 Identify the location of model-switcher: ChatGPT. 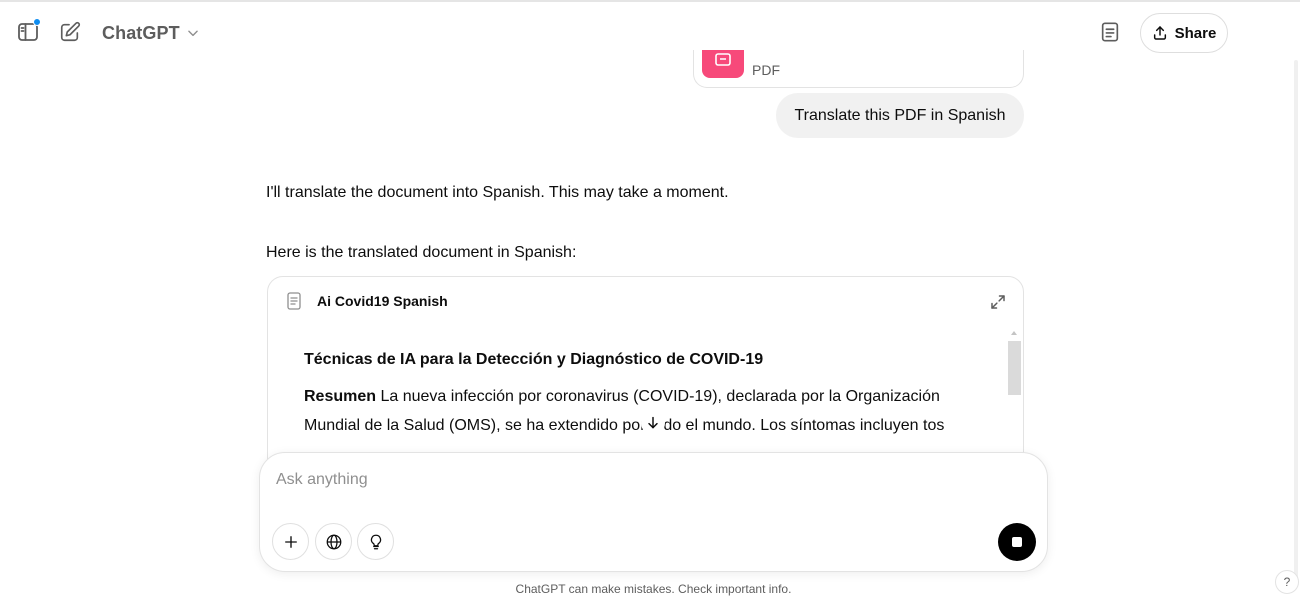
(151, 33).